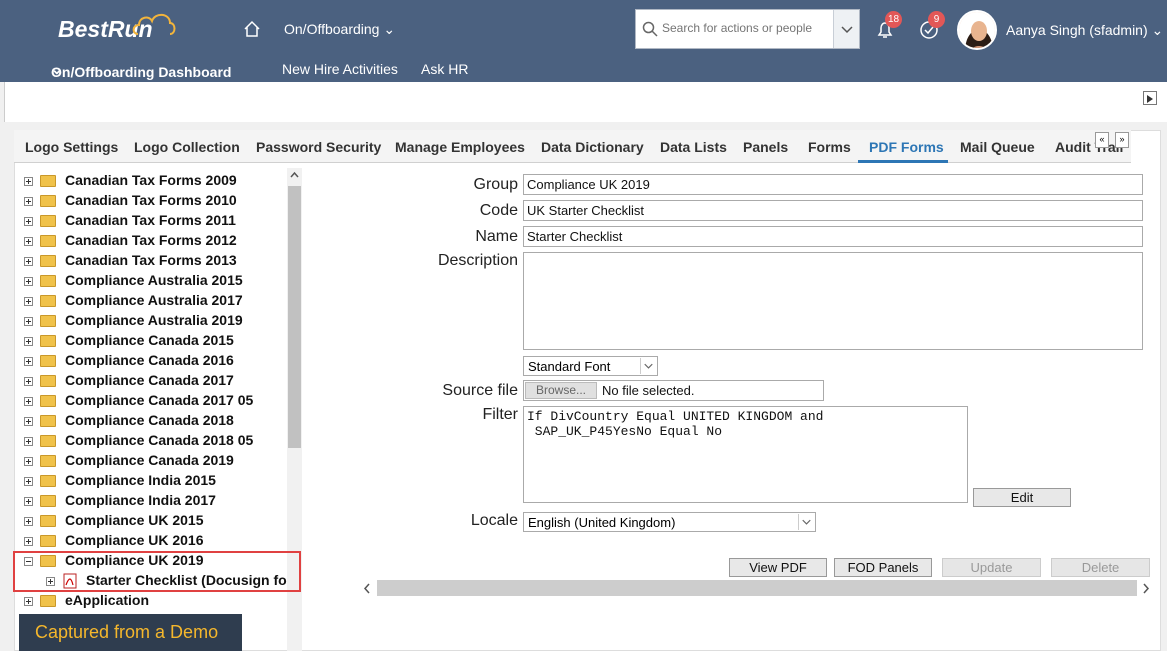 This screenshot has height=651, width=1167. Describe the element at coordinates (130, 202) in the screenshot. I see `tree-item-folder: Canadian Tax Forms 2010` at that location.